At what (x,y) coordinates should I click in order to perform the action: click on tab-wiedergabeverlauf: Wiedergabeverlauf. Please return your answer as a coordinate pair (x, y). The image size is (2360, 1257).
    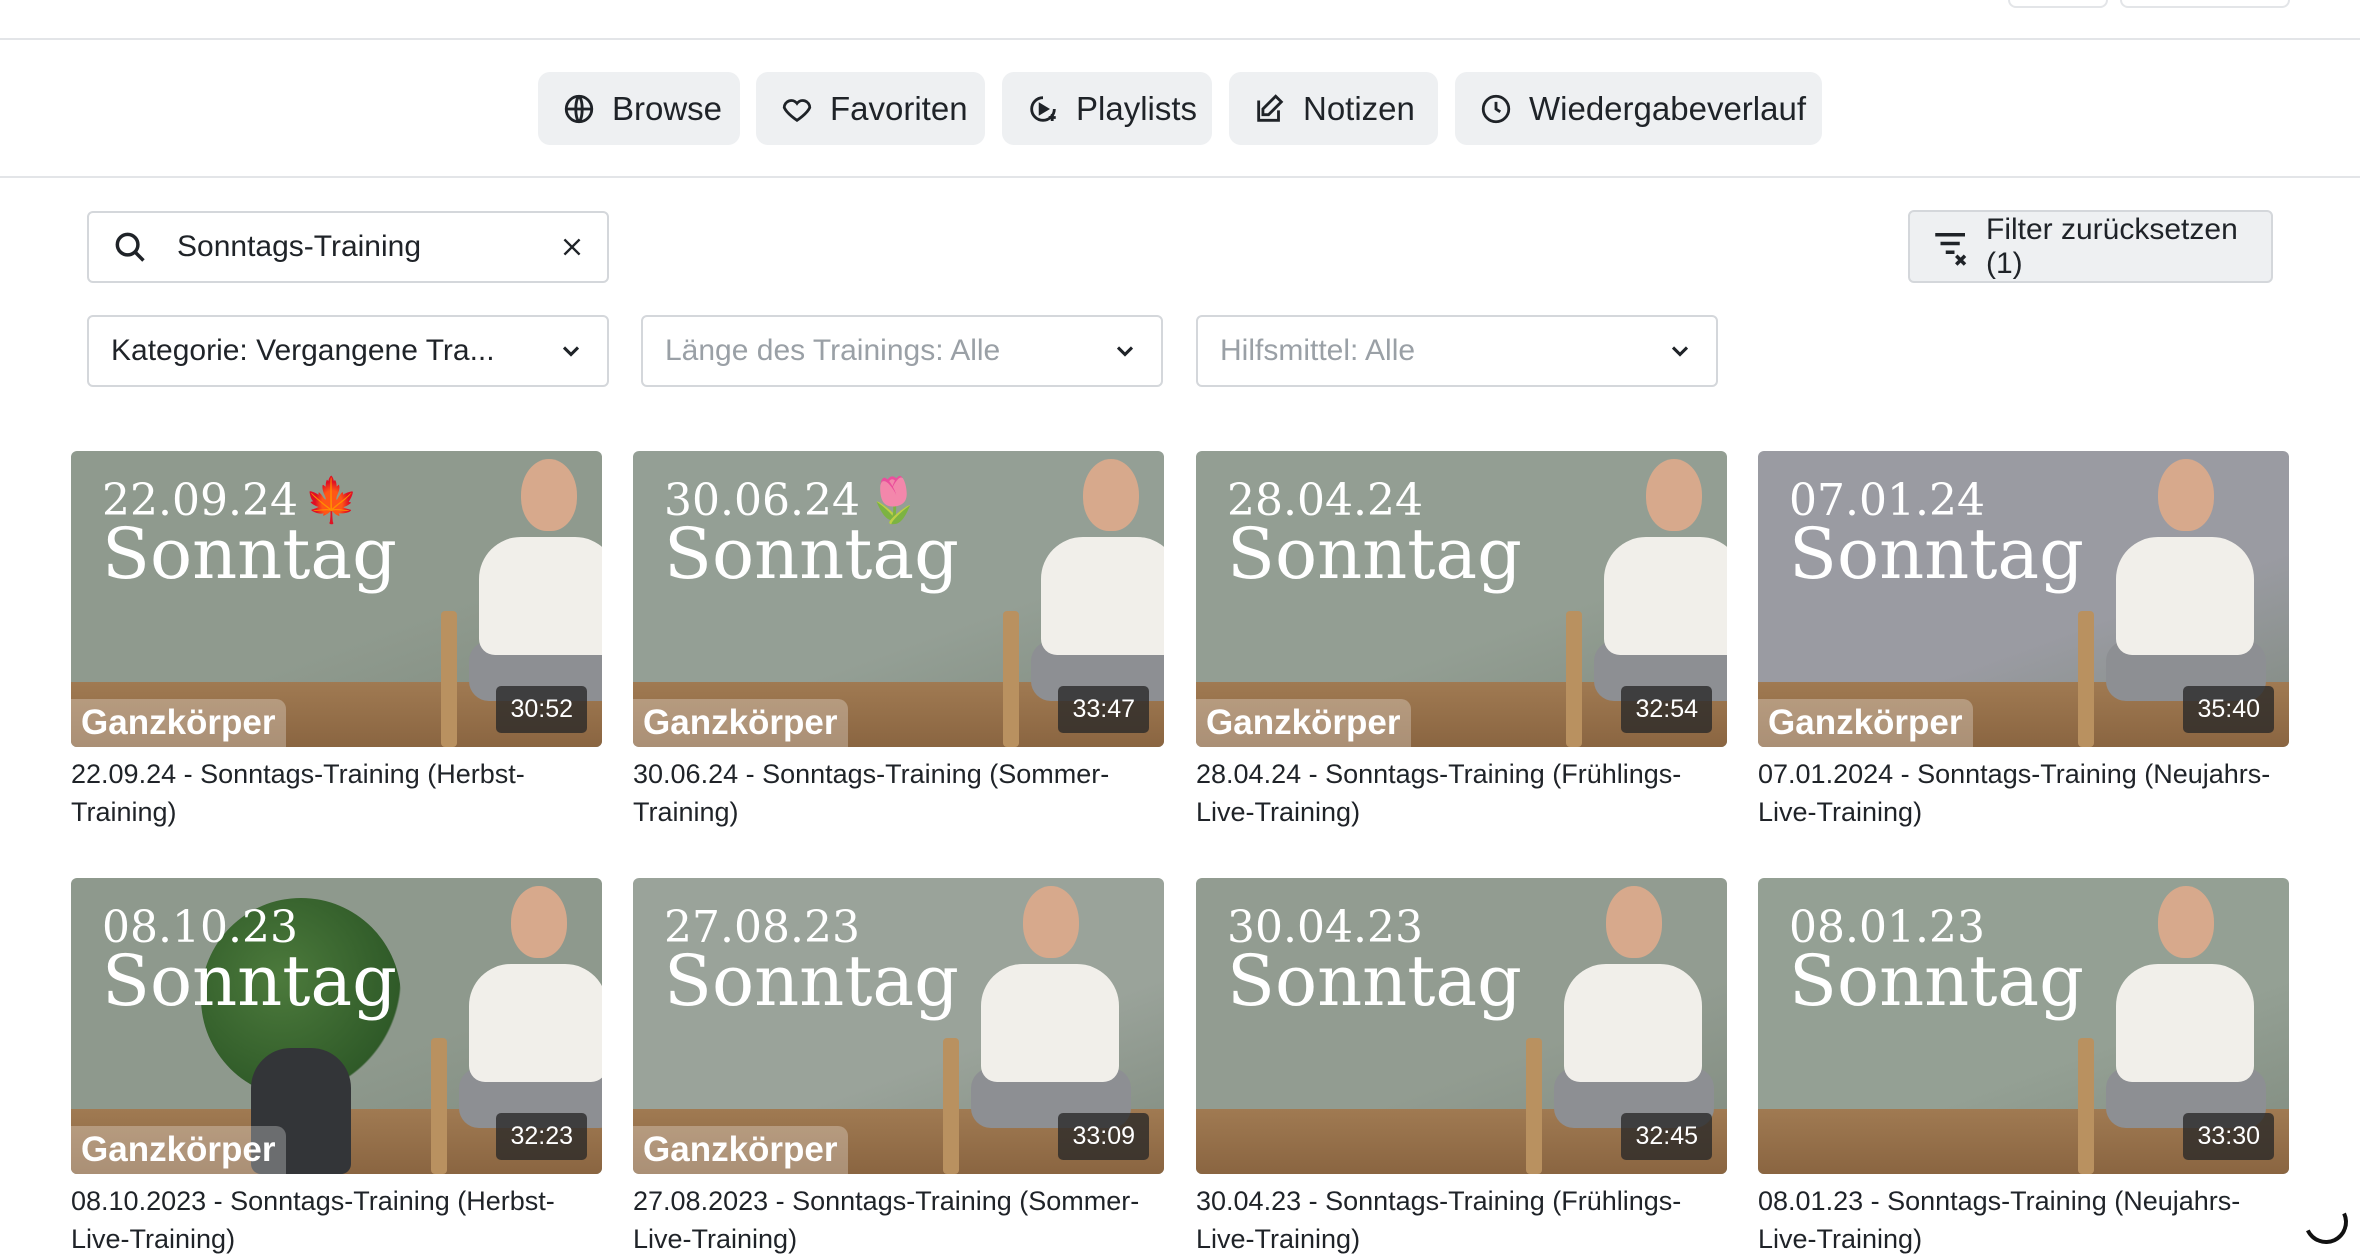
    Looking at the image, I should click on (1638, 108).